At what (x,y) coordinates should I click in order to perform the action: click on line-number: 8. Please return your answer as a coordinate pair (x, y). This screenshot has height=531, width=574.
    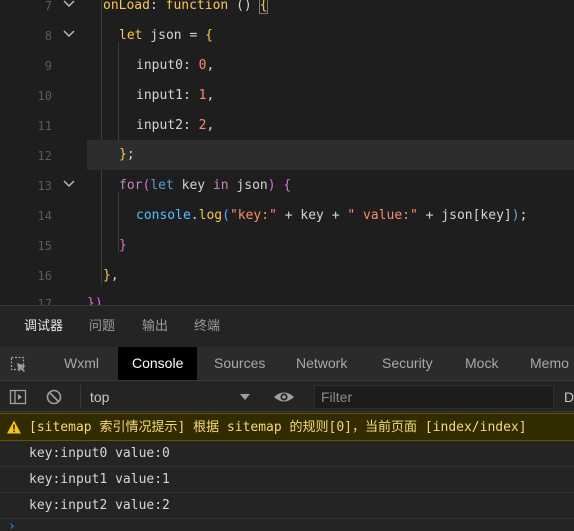
    Looking at the image, I should click on (48, 36).